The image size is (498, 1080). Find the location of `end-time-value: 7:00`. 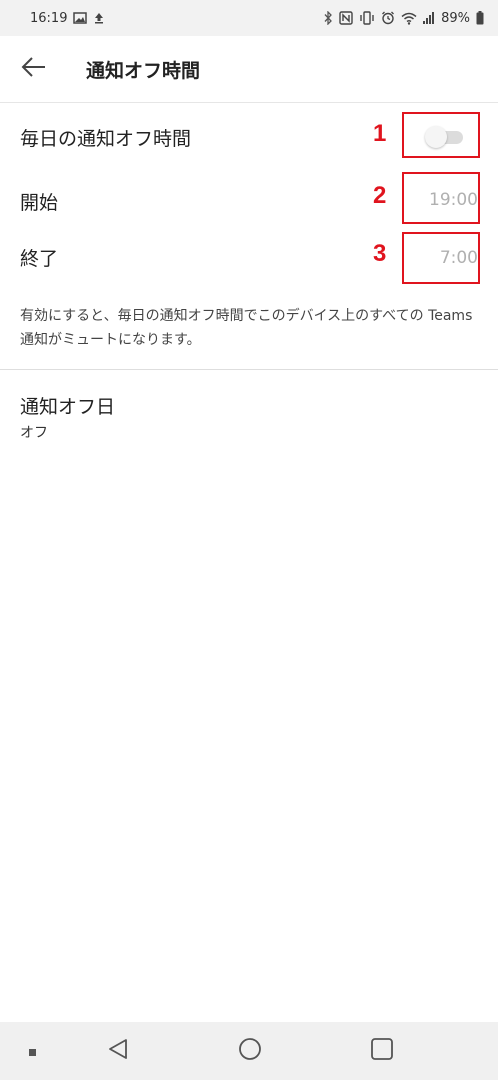

end-time-value: 7:00 is located at coordinates (459, 258).